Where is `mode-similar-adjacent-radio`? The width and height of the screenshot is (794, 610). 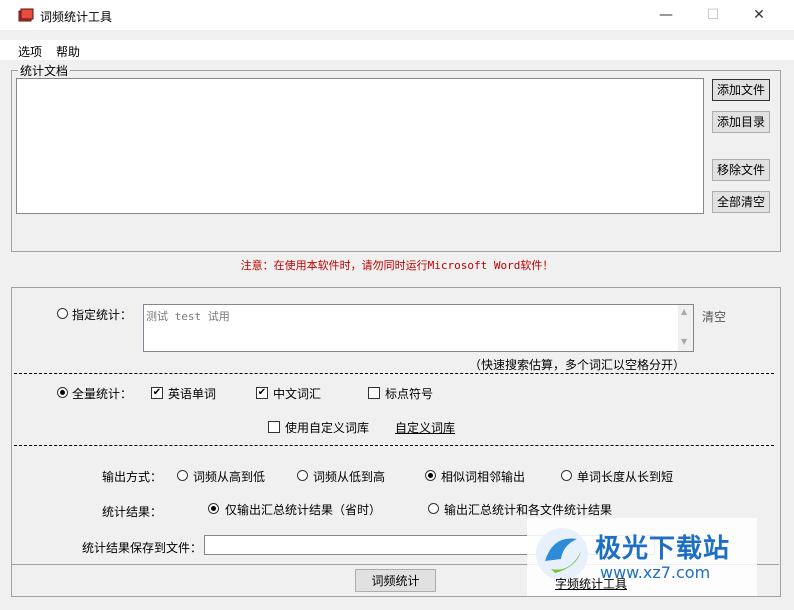
mode-similar-adjacent-radio is located at coordinates (430, 475).